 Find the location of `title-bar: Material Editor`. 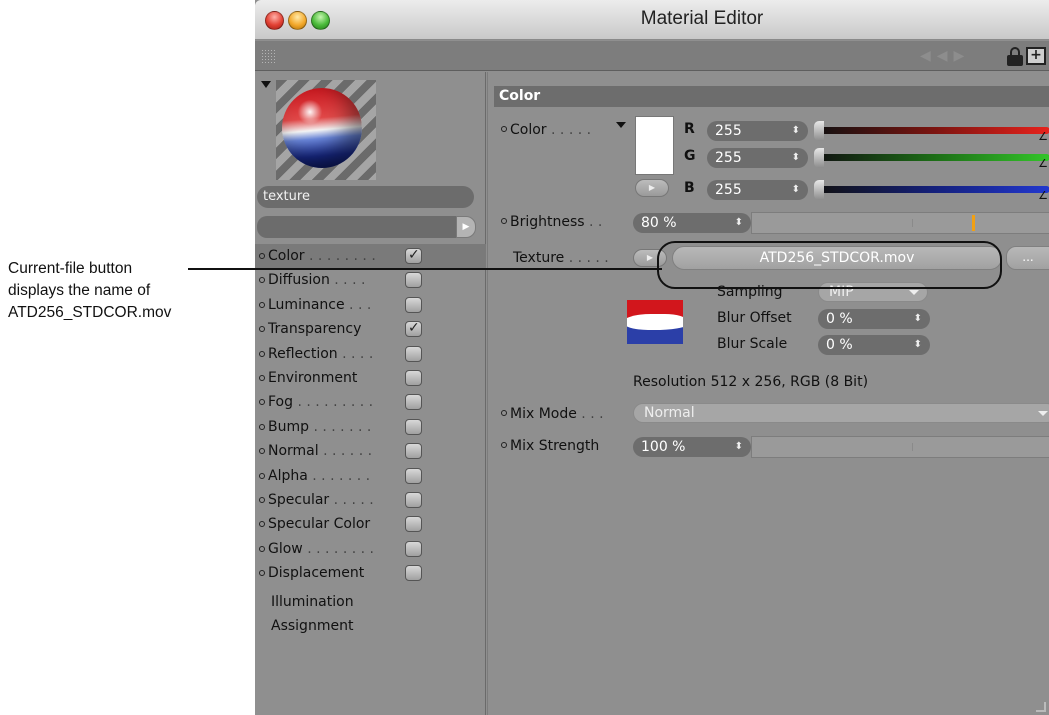

title-bar: Material Editor is located at coordinates (652, 20).